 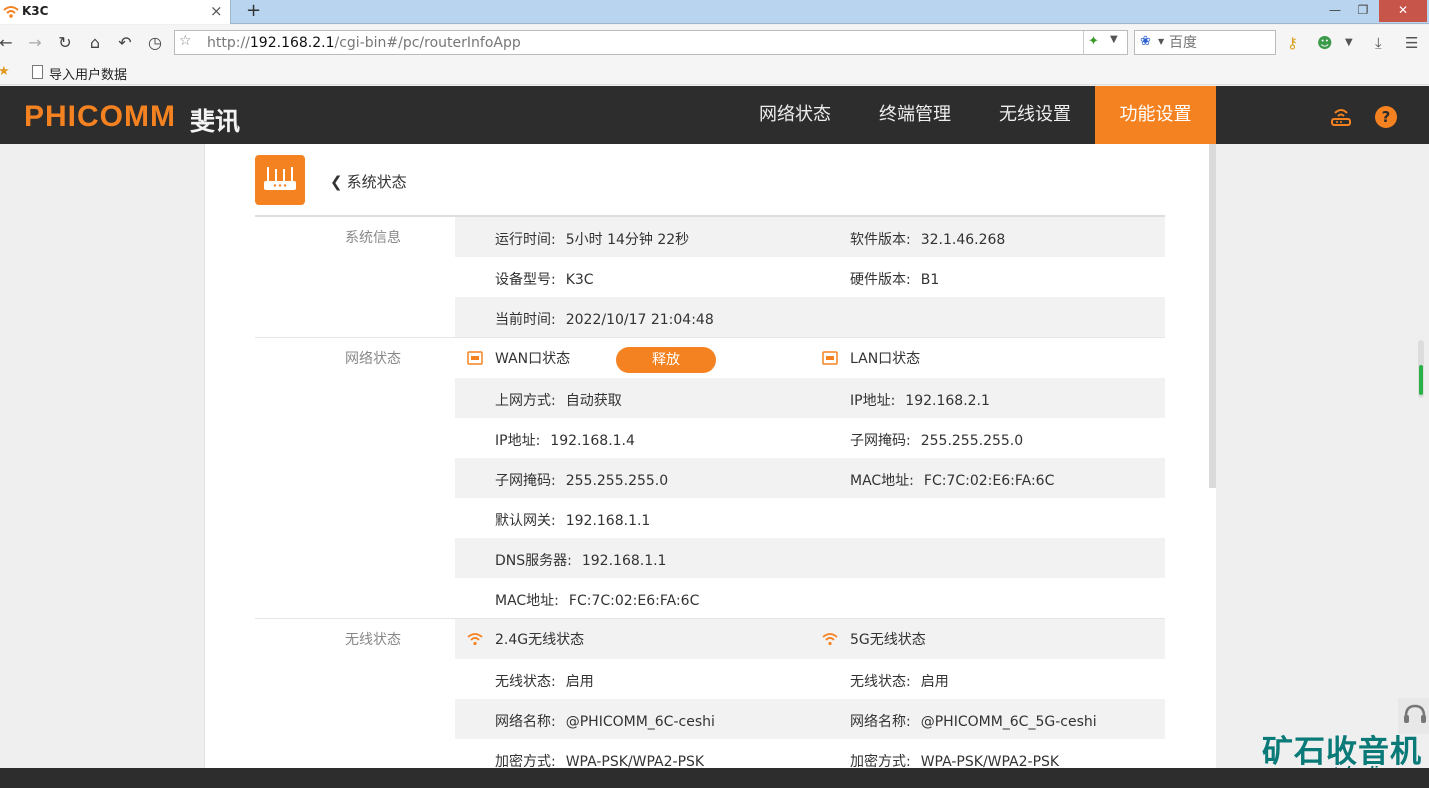 What do you see at coordinates (617, 481) in the screenshot?
I see `wan-mask-value: 255.255.255.0` at bounding box center [617, 481].